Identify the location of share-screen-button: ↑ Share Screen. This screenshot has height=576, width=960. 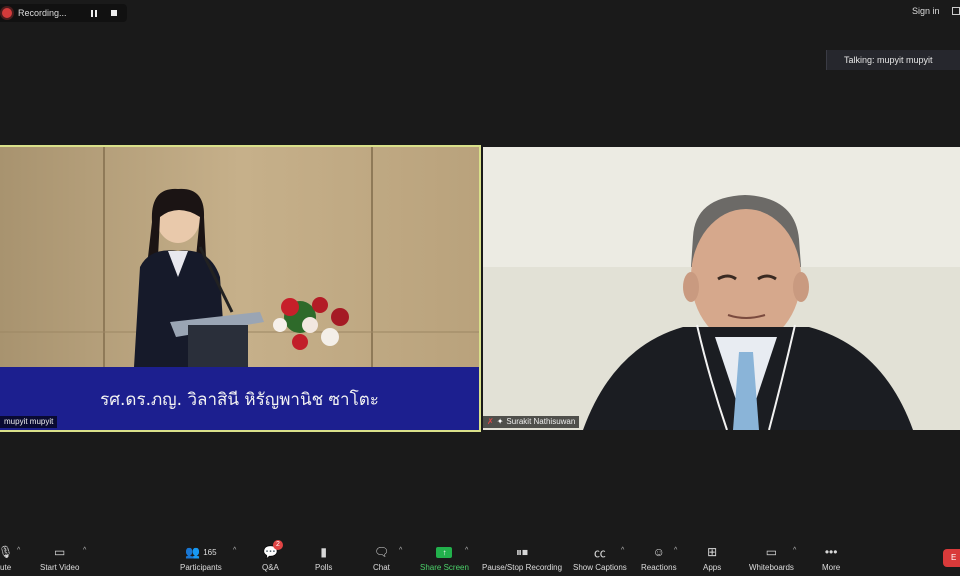
(444, 558).